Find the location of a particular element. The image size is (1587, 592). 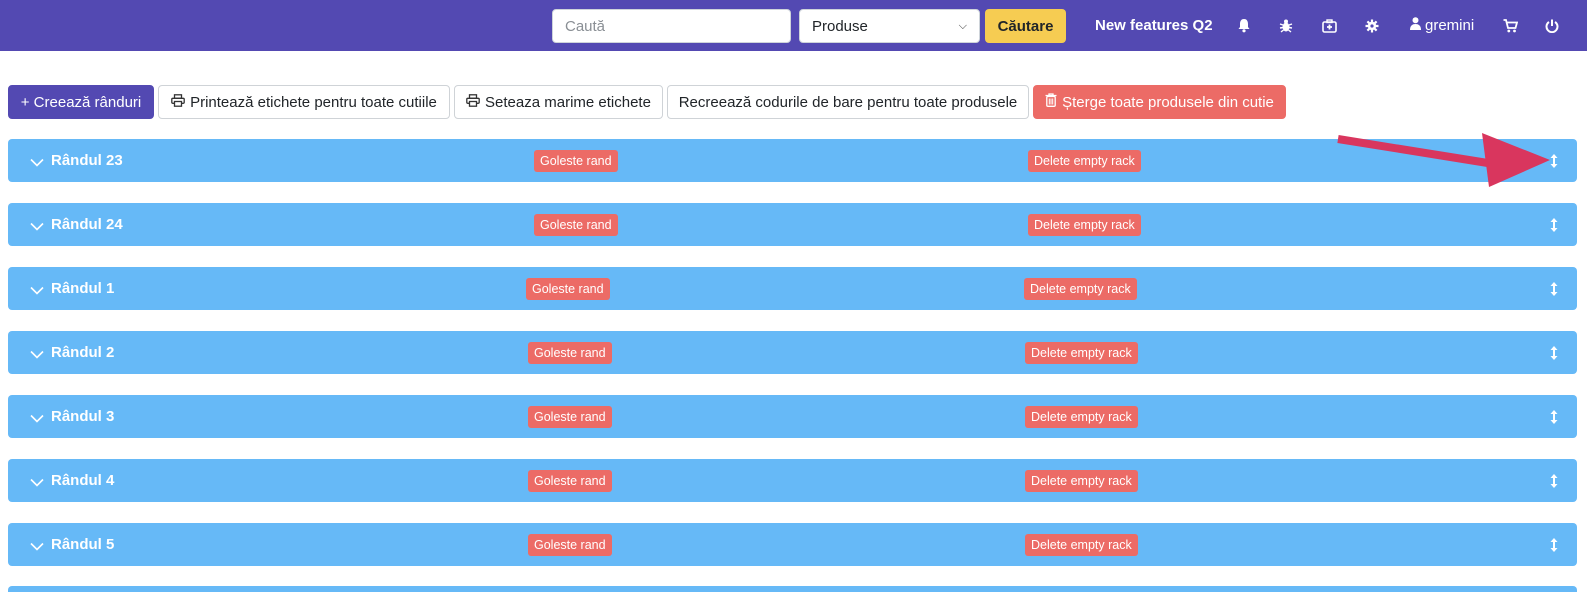

row-panel: Rândul 24 Goleste rand Delete empty rack is located at coordinates (792, 224).